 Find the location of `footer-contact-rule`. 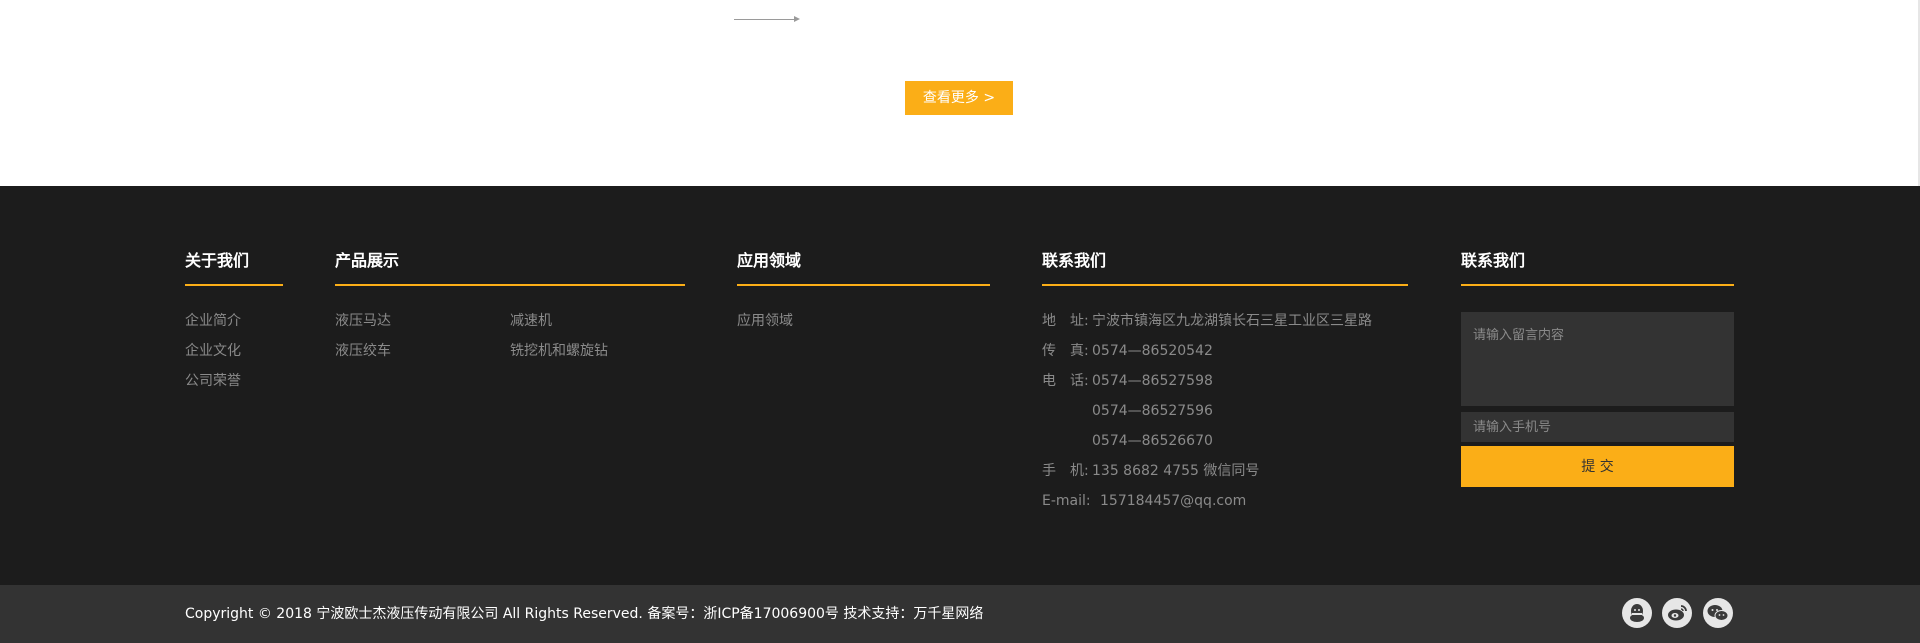

footer-contact-rule is located at coordinates (1225, 285).